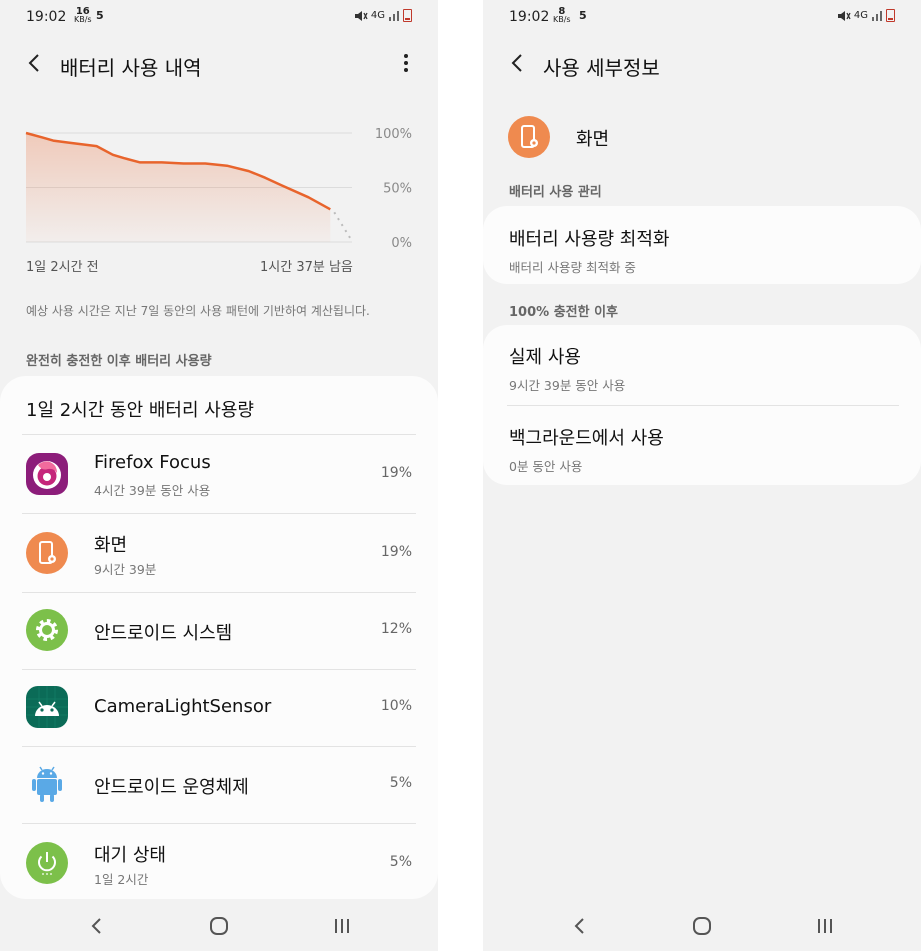 The image size is (921, 951). I want to click on standby-icon, so click(47, 863).